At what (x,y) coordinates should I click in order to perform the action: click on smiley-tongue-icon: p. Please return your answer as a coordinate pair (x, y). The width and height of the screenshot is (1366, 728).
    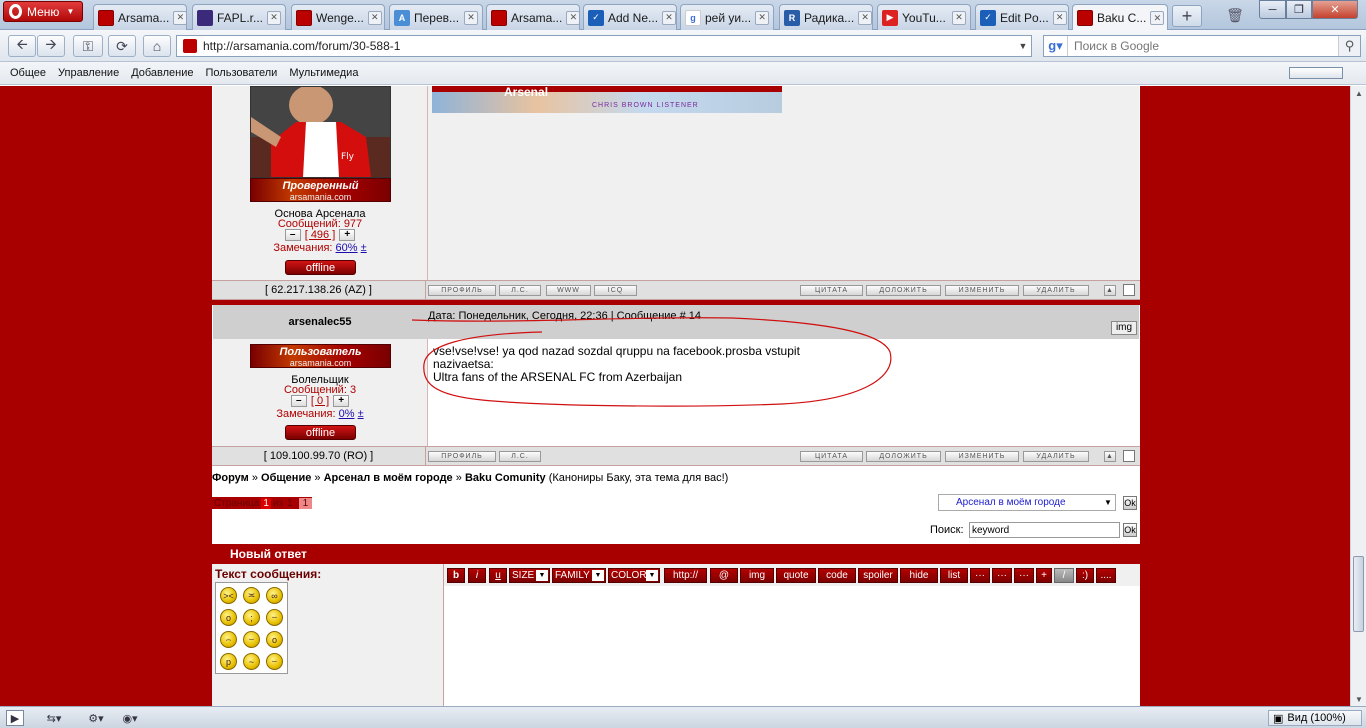
    Looking at the image, I should click on (228, 661).